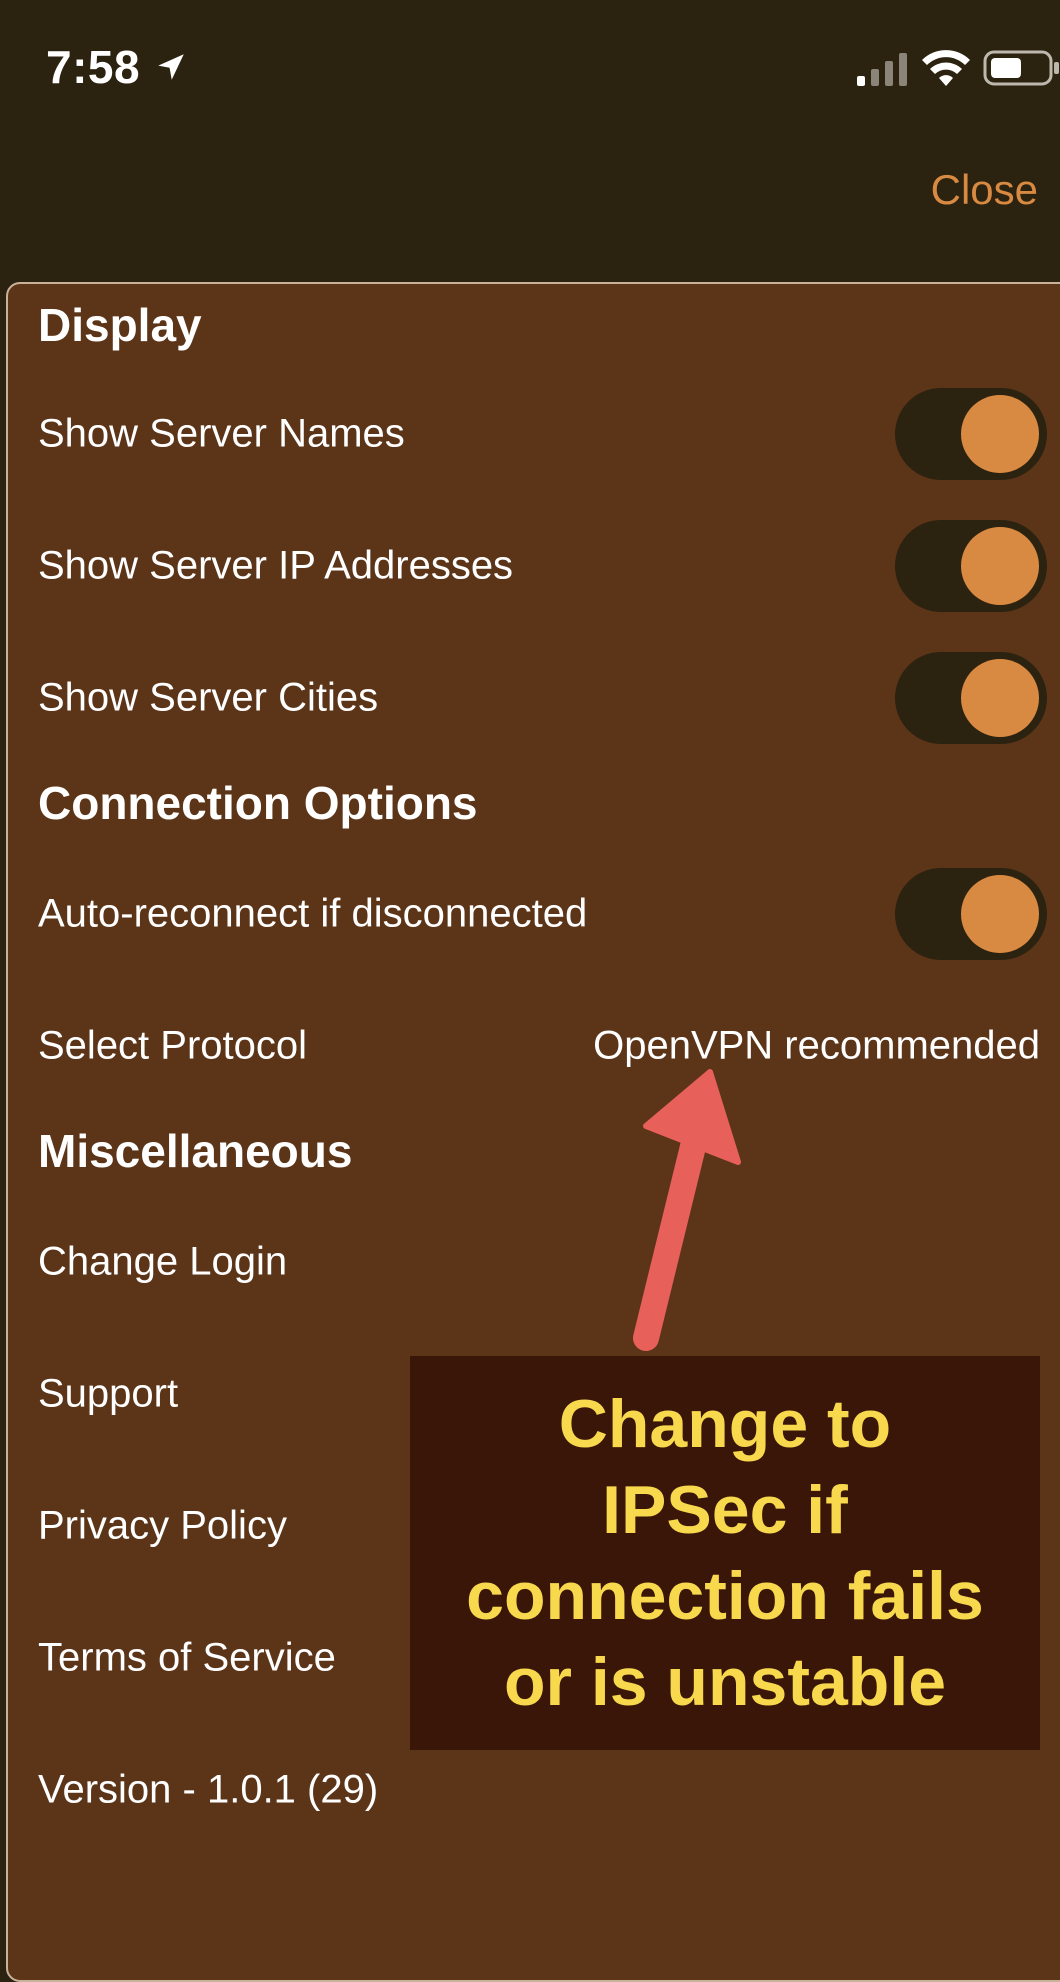 The height and width of the screenshot is (1982, 1060). What do you see at coordinates (534, 698) in the screenshot?
I see `setting-row-show-server-cities: Show Server Cities` at bounding box center [534, 698].